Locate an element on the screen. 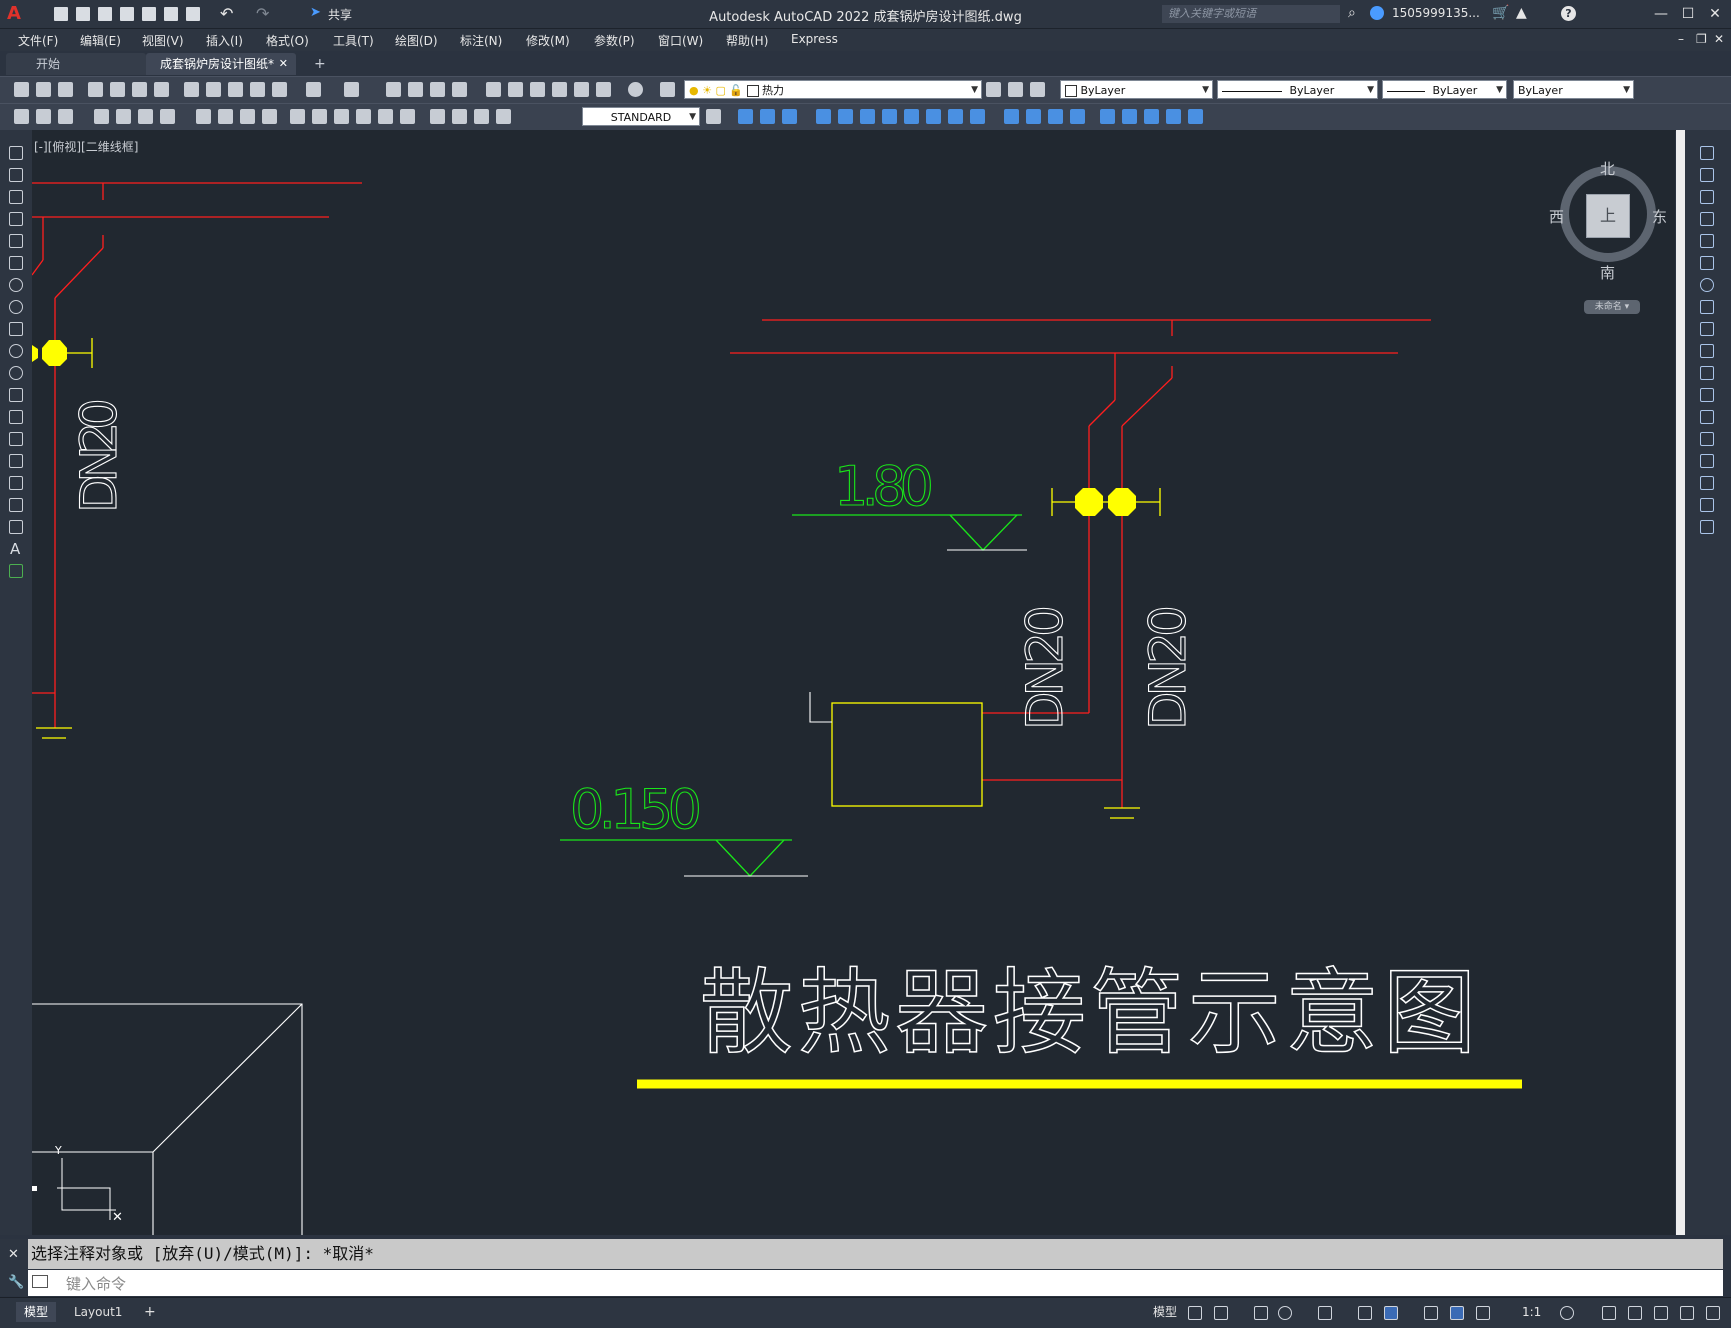  line-icon is located at coordinates (16, 153).